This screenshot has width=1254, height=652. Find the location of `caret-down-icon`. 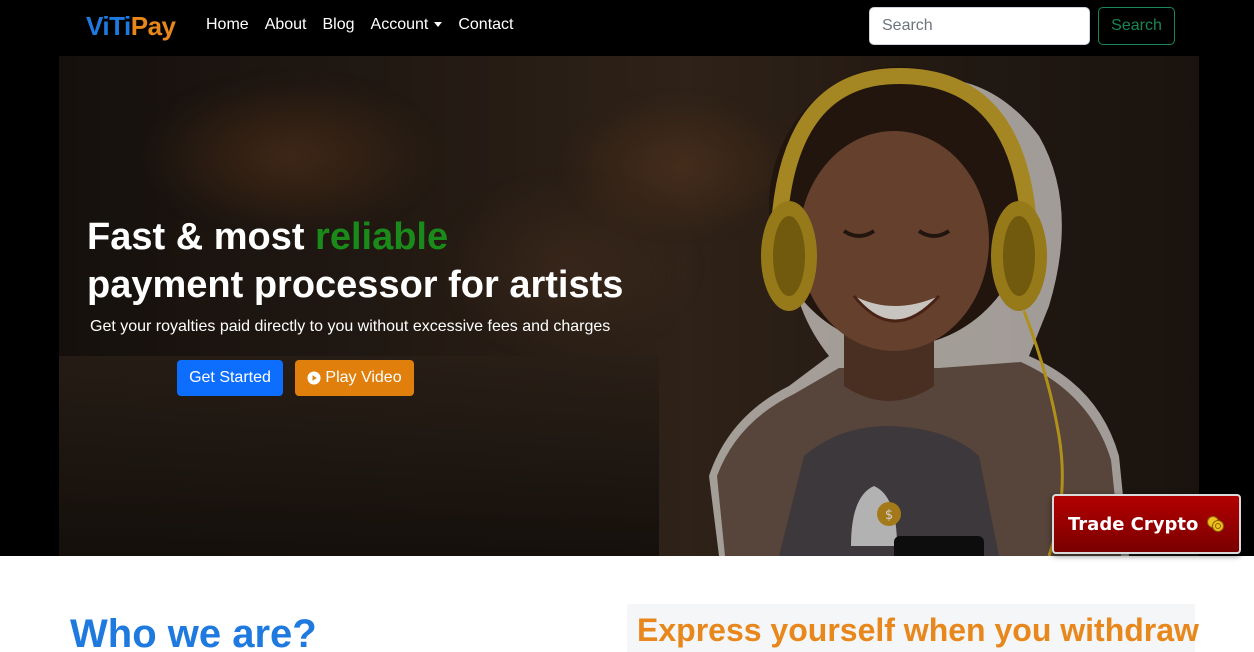

caret-down-icon is located at coordinates (438, 25).